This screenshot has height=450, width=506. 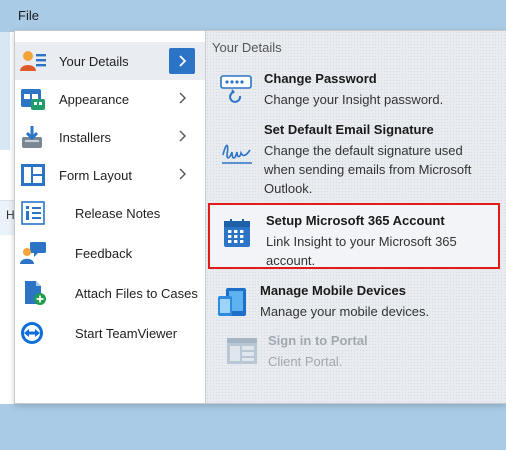 What do you see at coordinates (349, 129) in the screenshot?
I see `option-title: Set Default Email Signature` at bounding box center [349, 129].